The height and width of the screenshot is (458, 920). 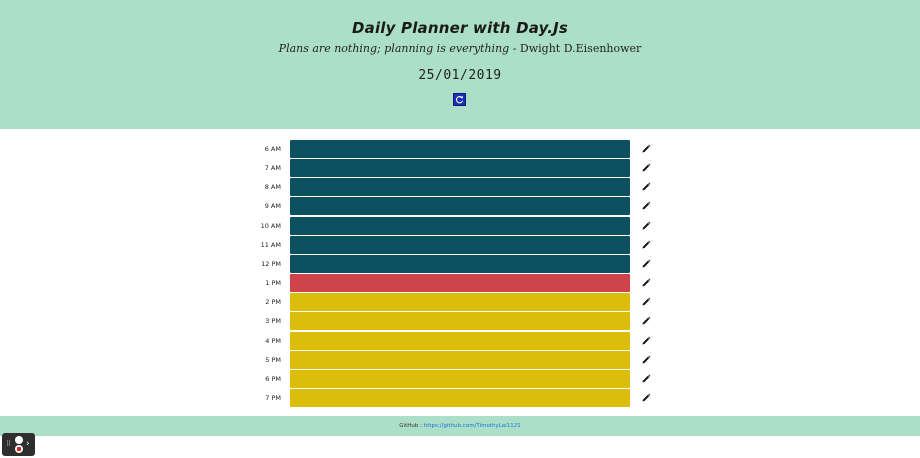 What do you see at coordinates (28, 444) in the screenshot?
I see `chevron-right-icon: ›` at bounding box center [28, 444].